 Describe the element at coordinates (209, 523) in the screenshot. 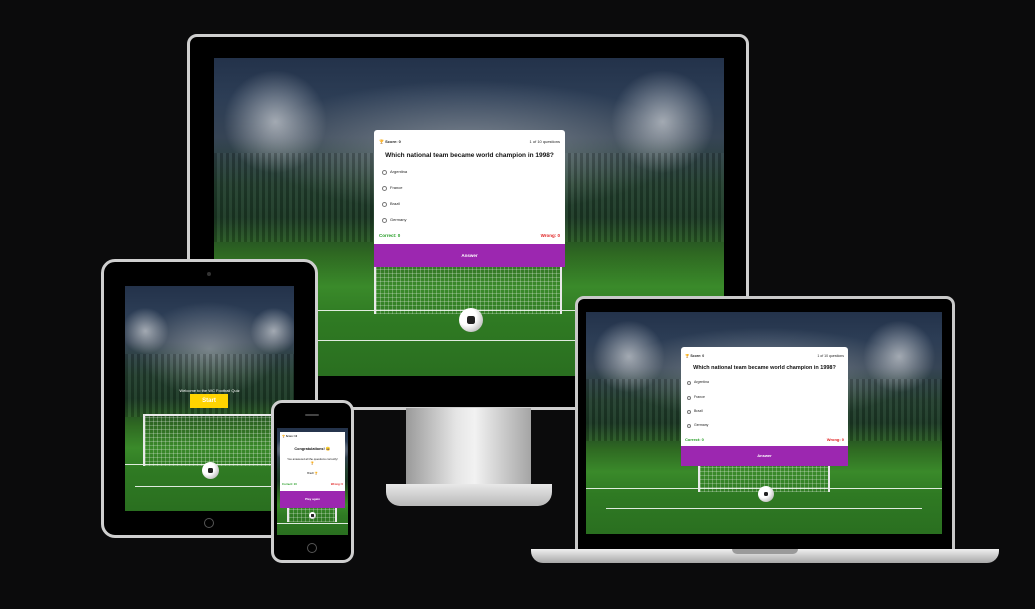

I see `tablet-home-button` at that location.